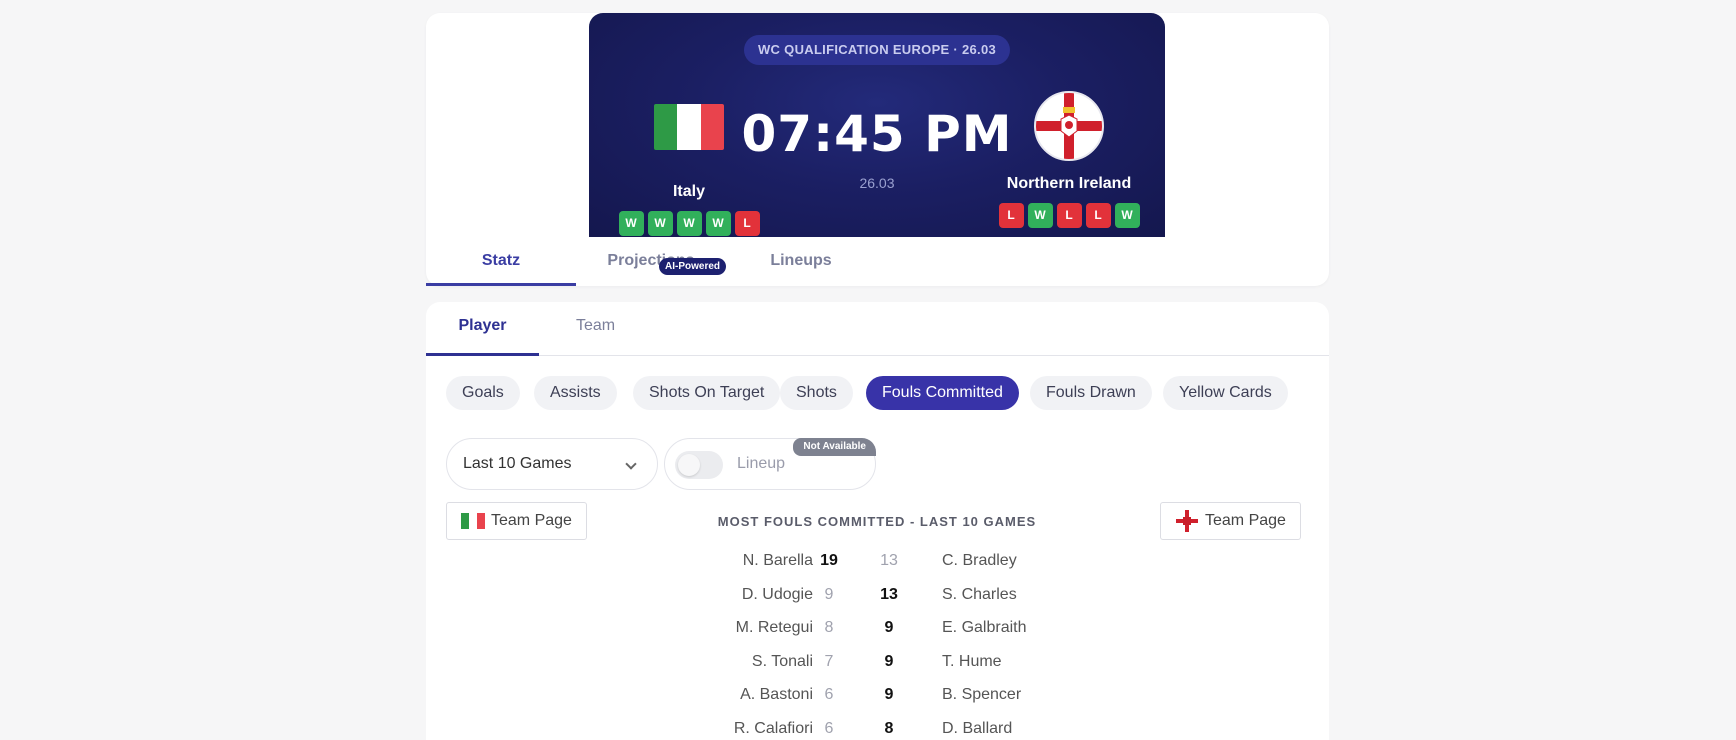  Describe the element at coordinates (689, 465) in the screenshot. I see `toggle-knob` at that location.